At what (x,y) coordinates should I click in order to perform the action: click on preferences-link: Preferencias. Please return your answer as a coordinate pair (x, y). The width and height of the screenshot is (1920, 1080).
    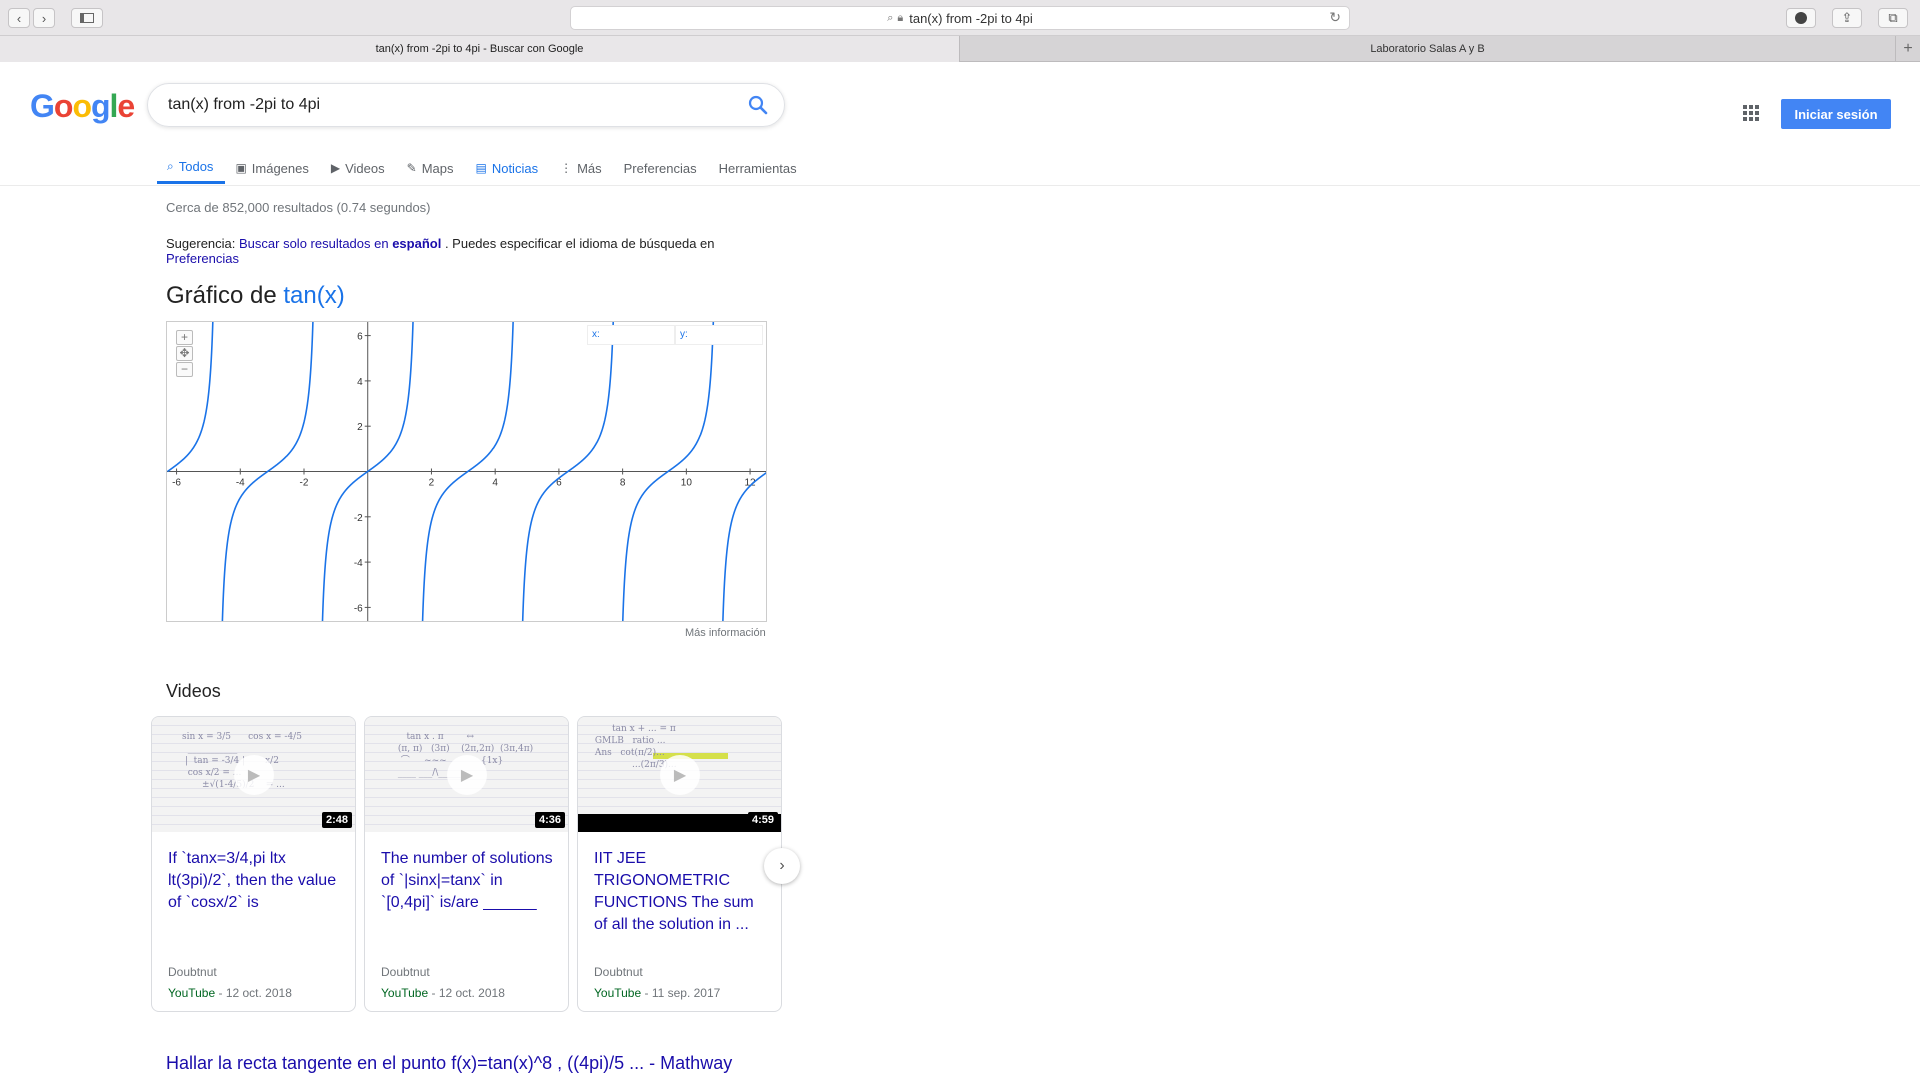
    Looking at the image, I should click on (202, 258).